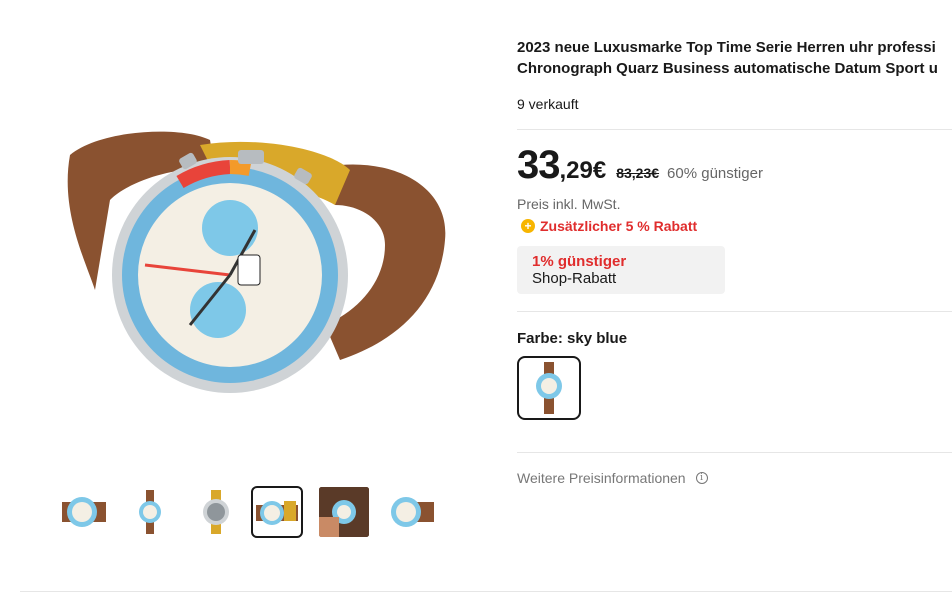  I want to click on price-cents: ,29€, so click(583, 170).